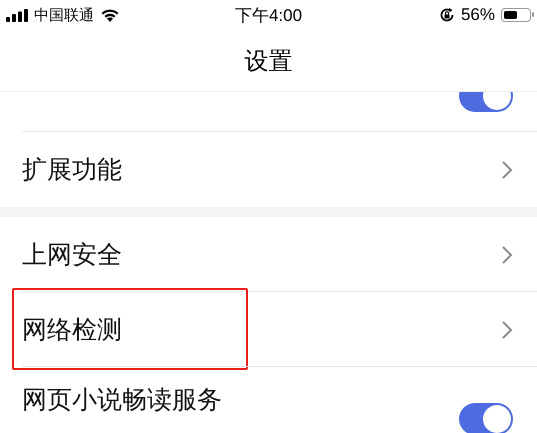  What do you see at coordinates (72, 169) in the screenshot?
I see `setting-label: 扩展功能` at bounding box center [72, 169].